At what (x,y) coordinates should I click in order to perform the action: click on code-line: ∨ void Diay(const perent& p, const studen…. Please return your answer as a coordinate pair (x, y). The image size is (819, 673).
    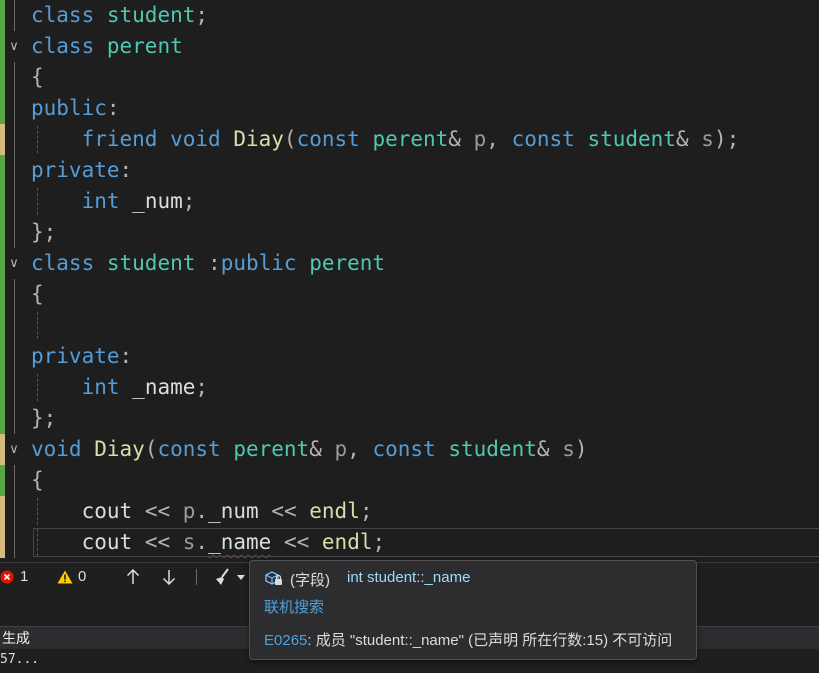
    Looking at the image, I should click on (409, 449).